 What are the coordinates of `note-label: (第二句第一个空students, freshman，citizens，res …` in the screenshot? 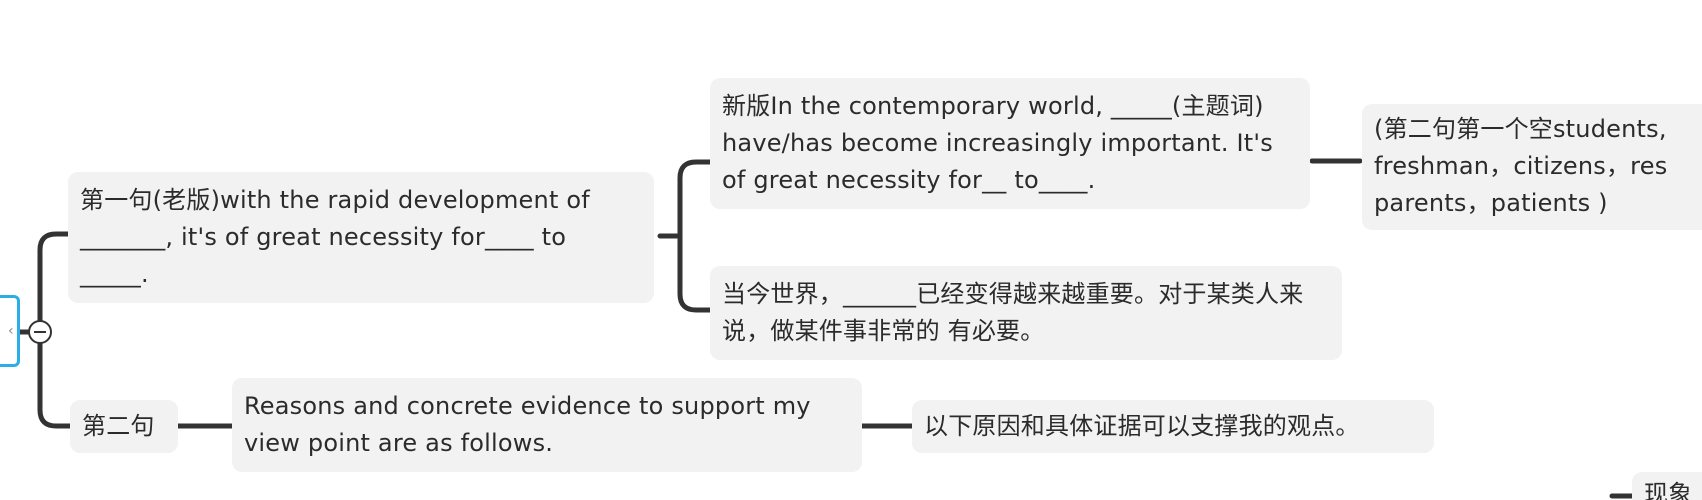 It's located at (1521, 166).